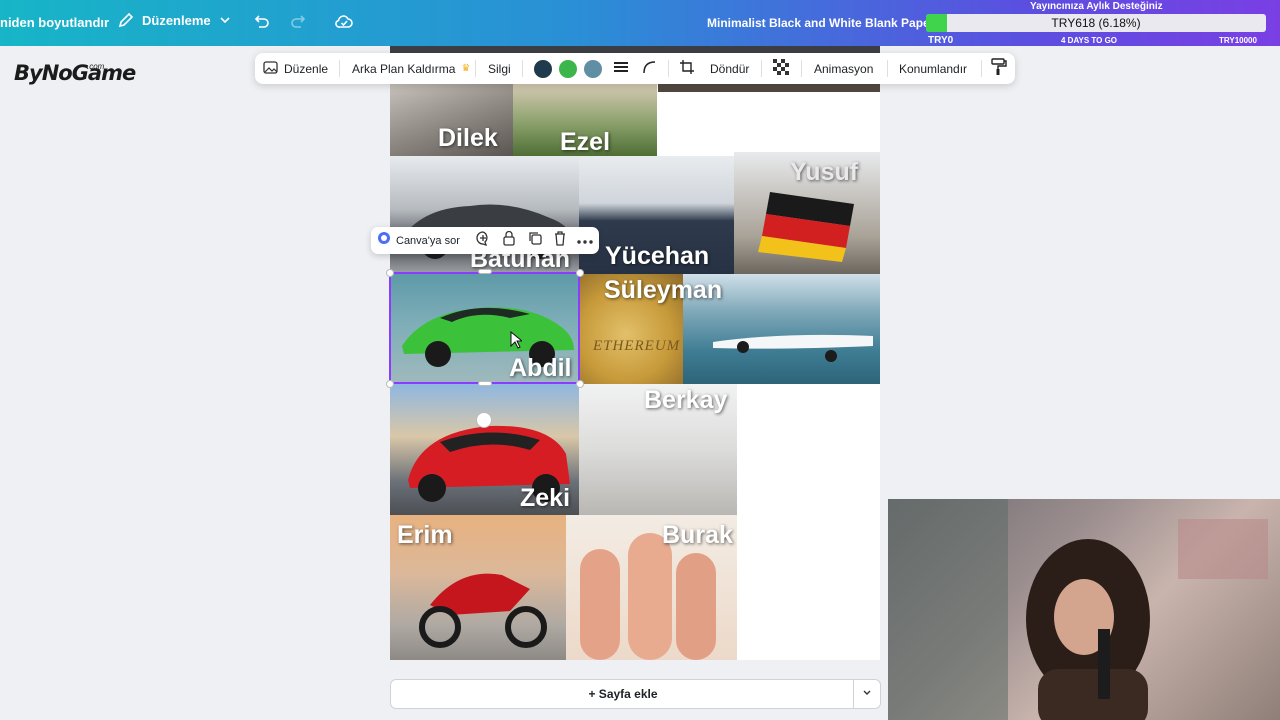 The image size is (1280, 720). Describe the element at coordinates (390, 384) in the screenshot. I see `resize-handle-bottom-left` at that location.